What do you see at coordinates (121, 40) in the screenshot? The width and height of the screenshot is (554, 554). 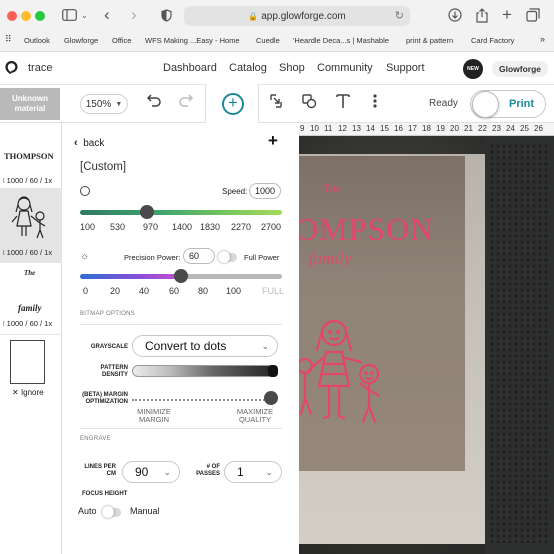 I see `bookmark-office: Office` at bounding box center [121, 40].